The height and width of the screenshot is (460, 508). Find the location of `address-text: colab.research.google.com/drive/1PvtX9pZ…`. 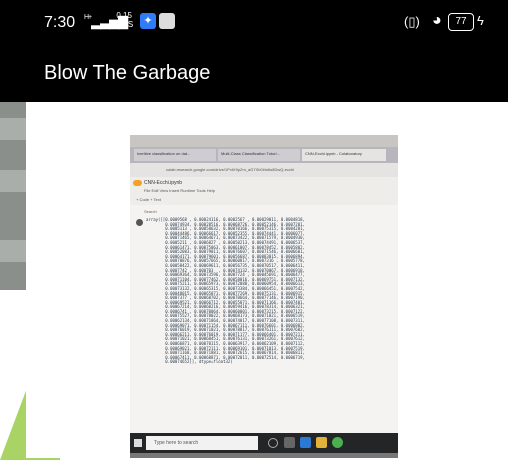

address-text: colab.research.google.com/drive/1PvtX9pZ… is located at coordinates (230, 169).